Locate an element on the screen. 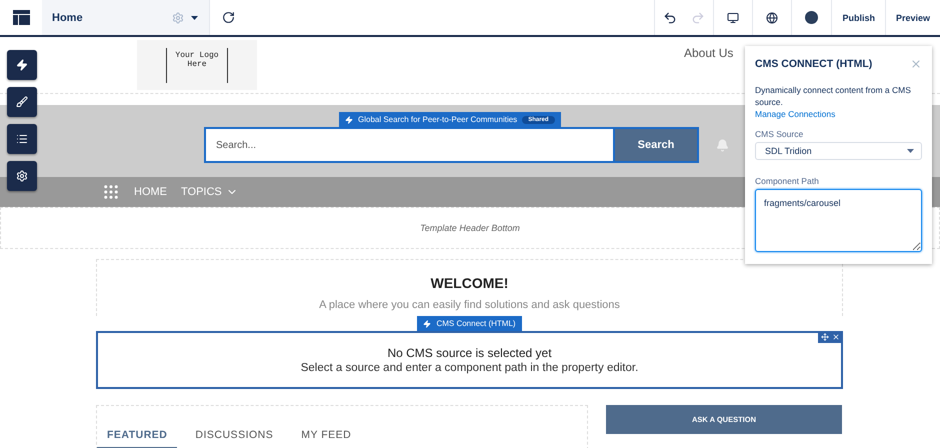 The image size is (940, 448). source-select: SDL Tridion is located at coordinates (838, 151).